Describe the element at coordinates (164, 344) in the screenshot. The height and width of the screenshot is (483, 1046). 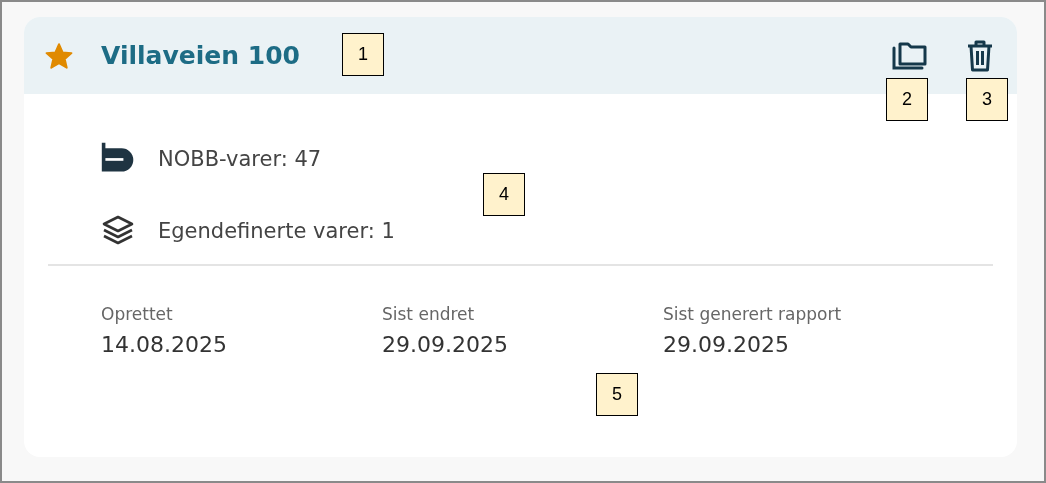
I see `date-value: 14.08.2025` at that location.